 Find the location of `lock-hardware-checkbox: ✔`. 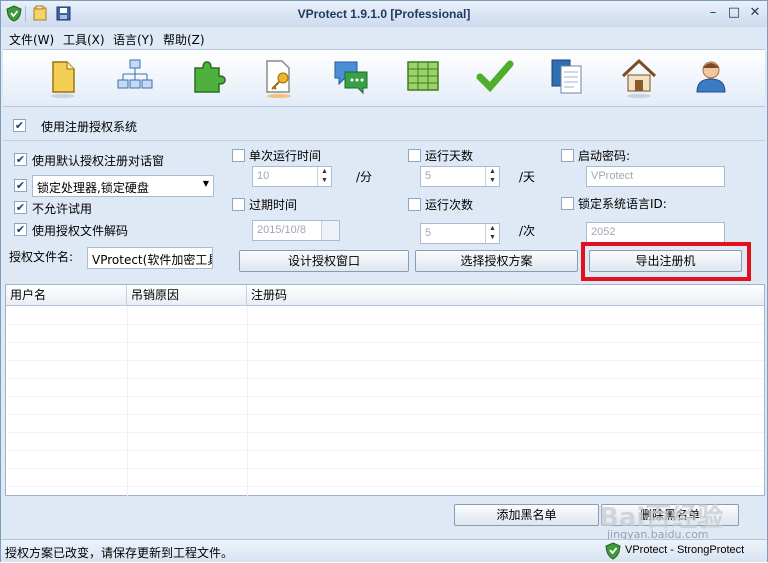

lock-hardware-checkbox: ✔ is located at coordinates (20, 185).